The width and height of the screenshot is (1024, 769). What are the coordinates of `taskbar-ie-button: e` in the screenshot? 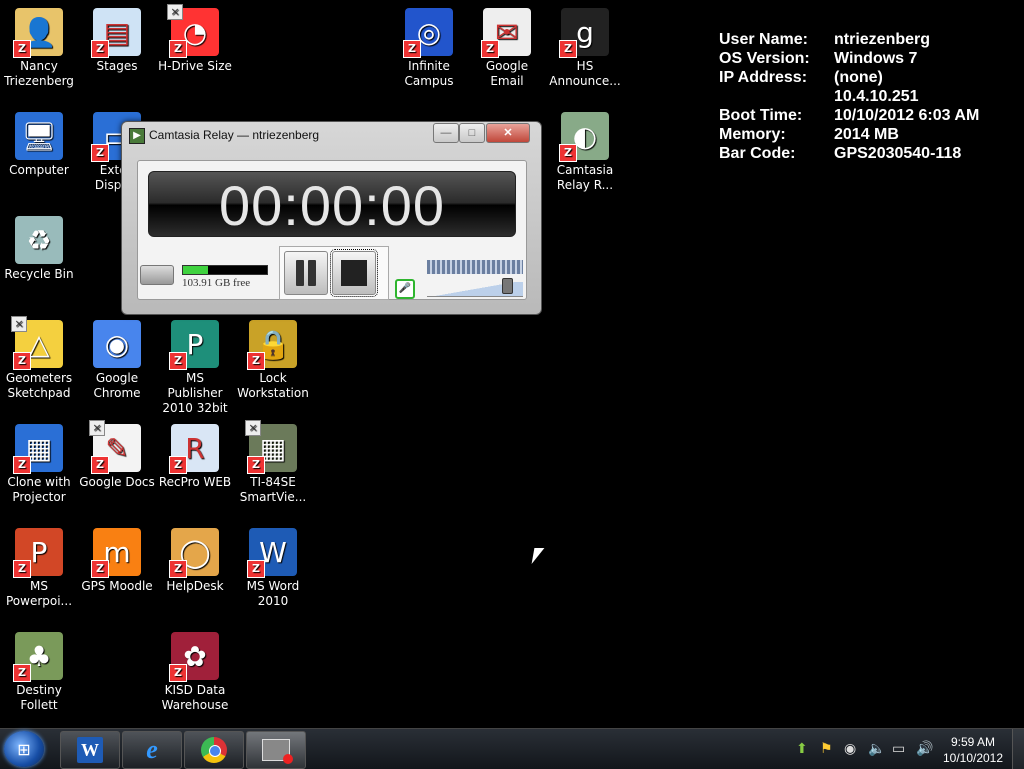 It's located at (152, 750).